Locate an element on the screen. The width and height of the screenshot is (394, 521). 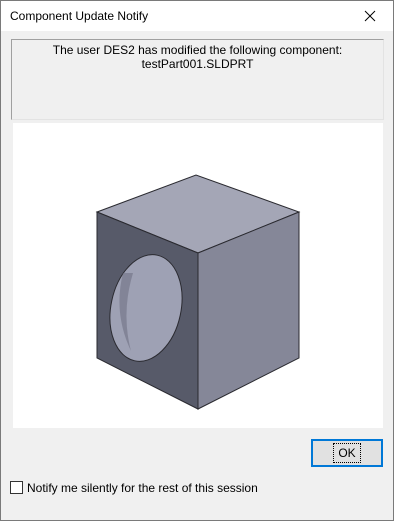
ok-button-label: OK is located at coordinates (347, 453).